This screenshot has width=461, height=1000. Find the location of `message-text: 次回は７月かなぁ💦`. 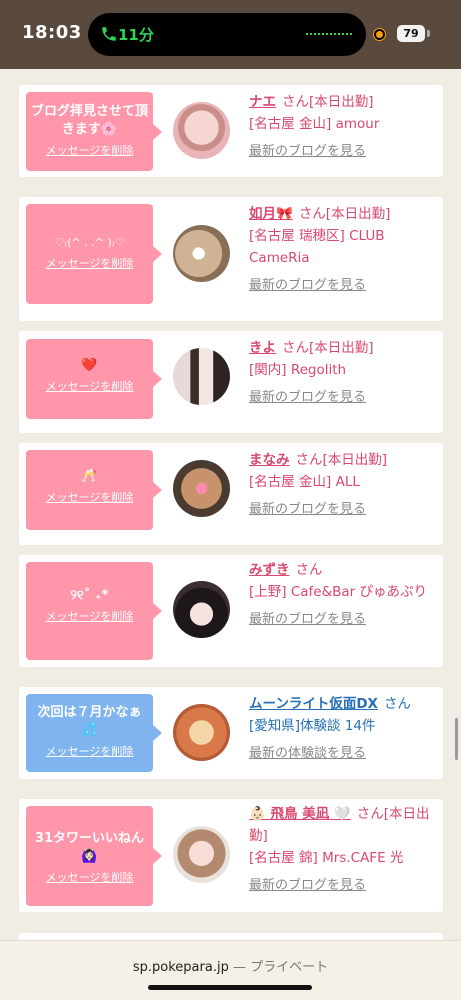

message-text: 次回は７月かなぁ💦 is located at coordinates (89, 721).